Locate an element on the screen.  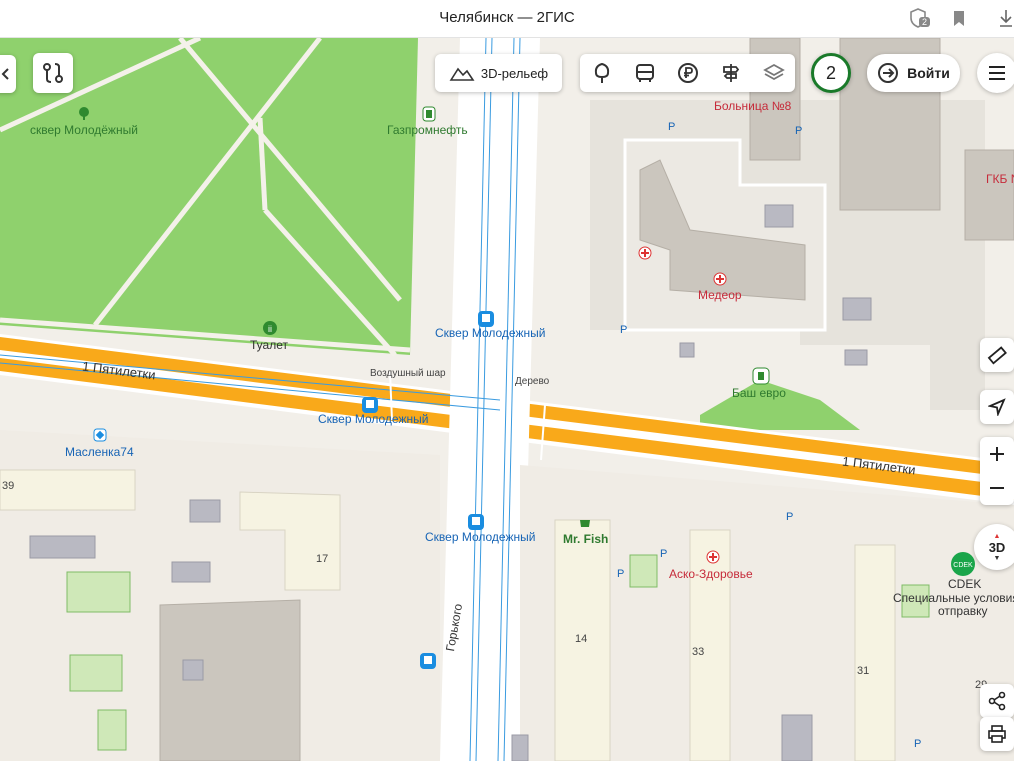
layers-toolbar is located at coordinates (687, 73).